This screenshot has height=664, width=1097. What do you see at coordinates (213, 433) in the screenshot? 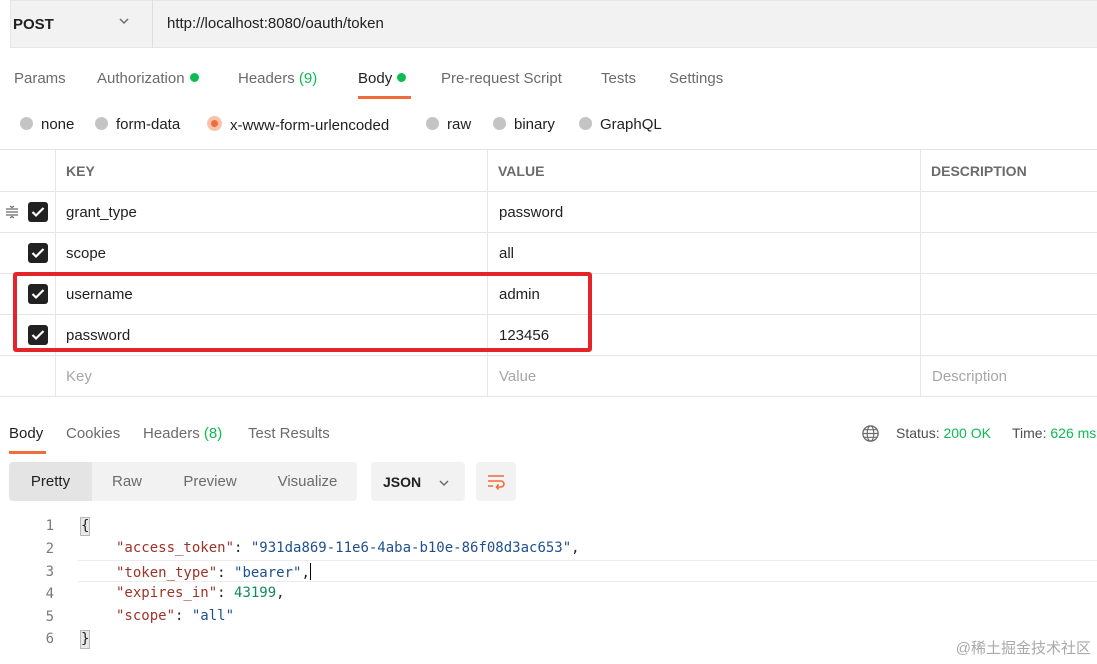
I see `tab-count: (8)` at bounding box center [213, 433].